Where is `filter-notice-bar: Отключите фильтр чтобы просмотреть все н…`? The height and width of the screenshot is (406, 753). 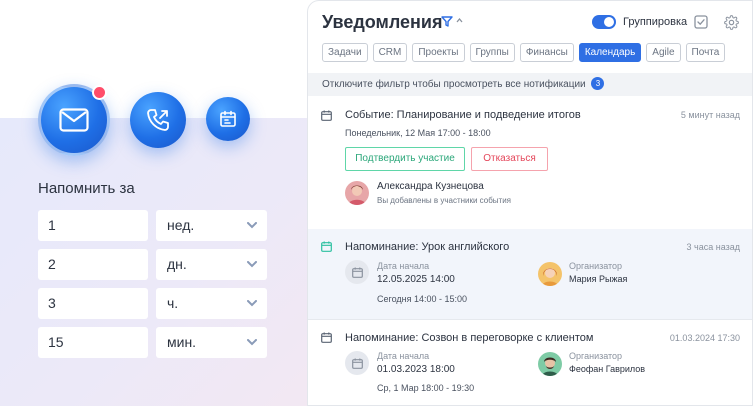
filter-notice-bar: Отключите фильтр чтобы просмотреть все н… is located at coordinates (530, 84).